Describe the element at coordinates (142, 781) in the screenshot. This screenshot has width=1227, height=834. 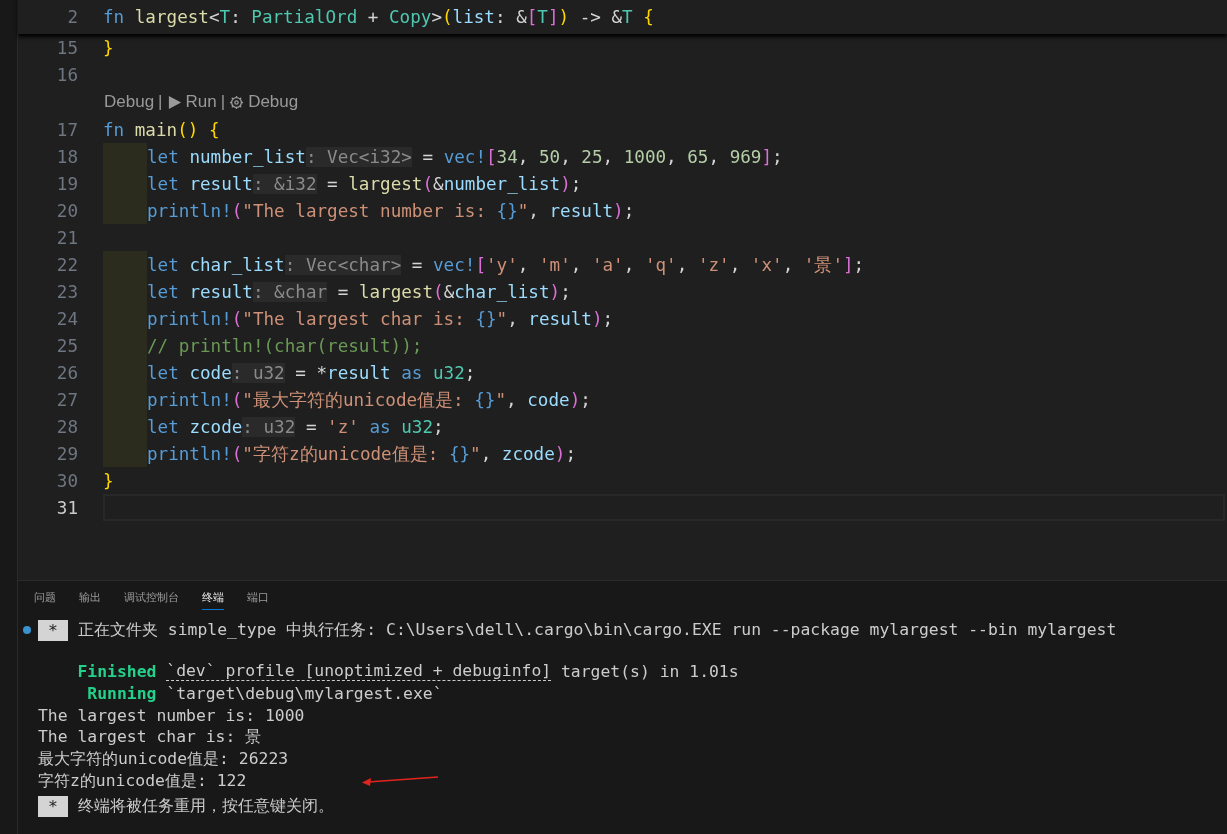
I see `terminal-text: 字符z的unicode值是: 122` at that location.